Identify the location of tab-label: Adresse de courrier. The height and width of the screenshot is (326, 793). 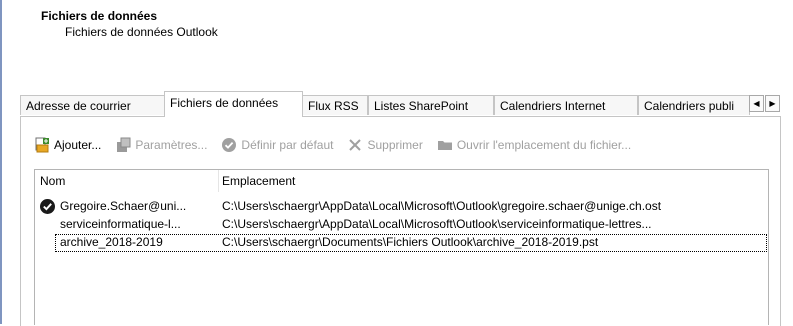
(78, 106).